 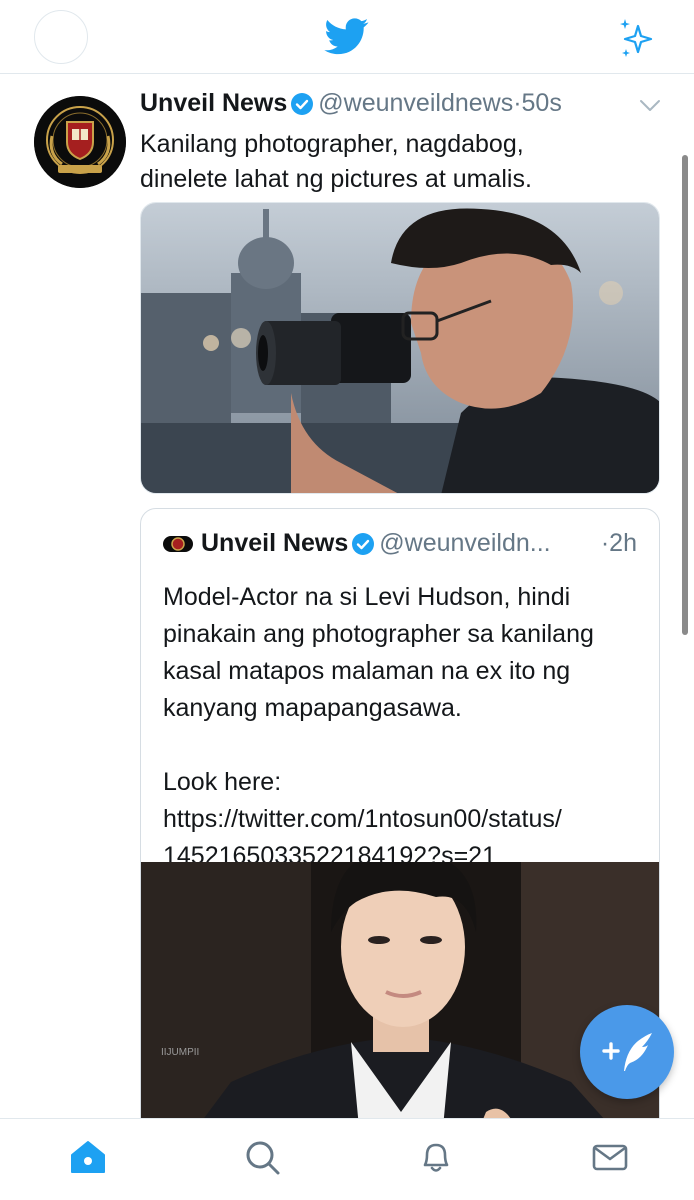 I want to click on mail-icon, so click(x=610, y=1157).